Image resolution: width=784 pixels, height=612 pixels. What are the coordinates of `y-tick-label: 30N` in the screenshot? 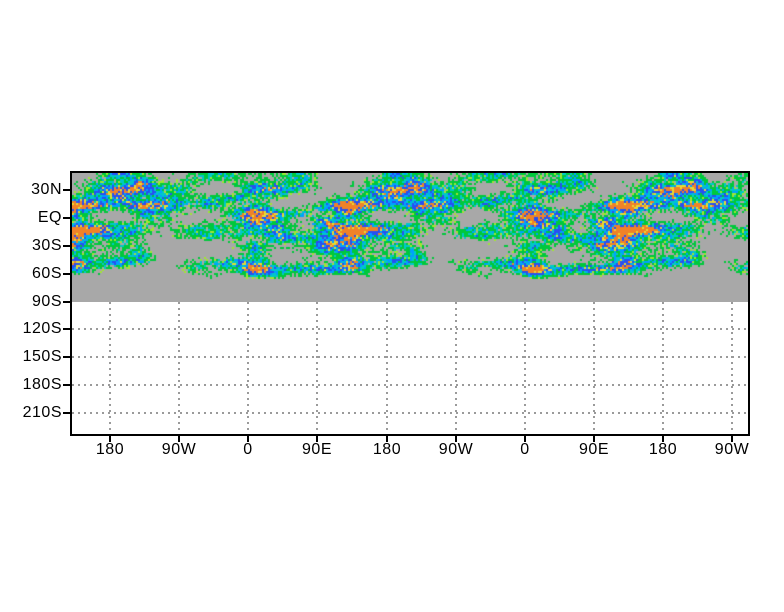 It's located at (46, 189).